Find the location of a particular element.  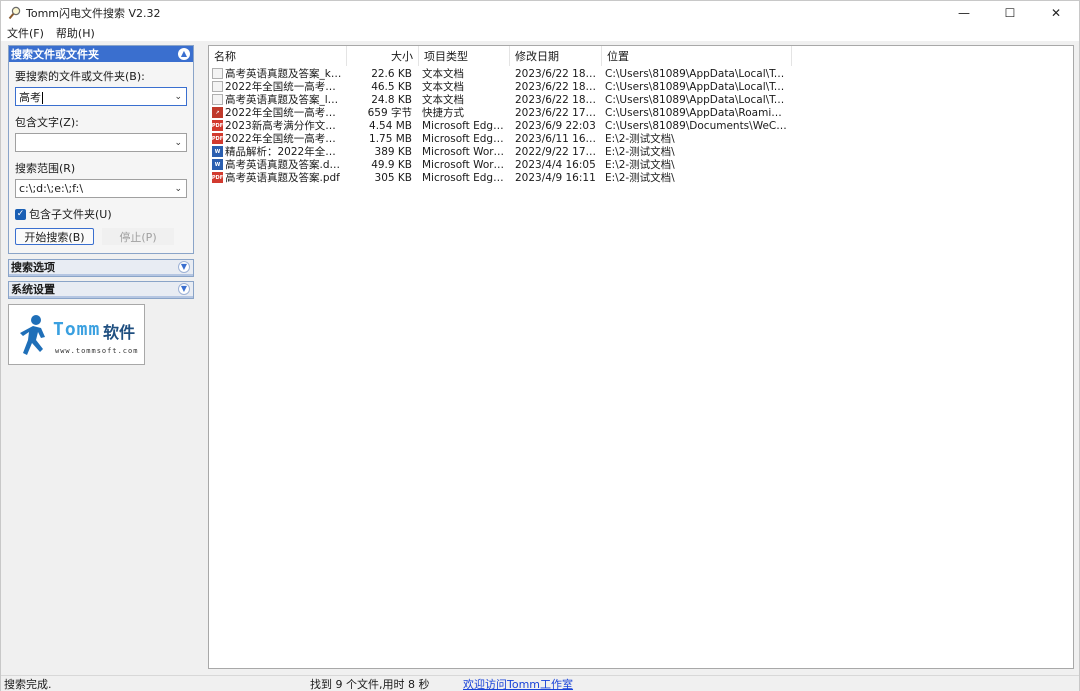

close-button: ✕ is located at coordinates (1056, 13).